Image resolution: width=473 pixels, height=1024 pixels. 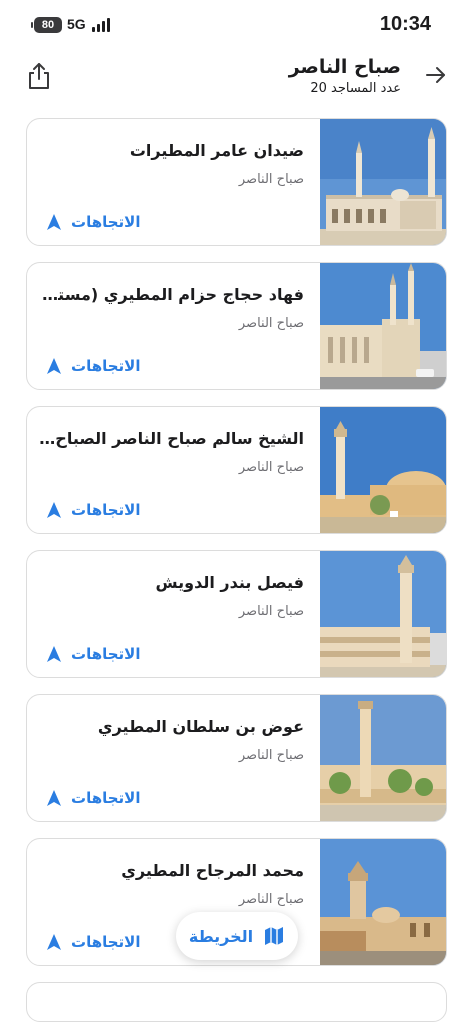 What do you see at coordinates (171, 438) in the screenshot?
I see `mosque-name: الشيخ سالم صباح الناصر الصباح ق٧` at bounding box center [171, 438].